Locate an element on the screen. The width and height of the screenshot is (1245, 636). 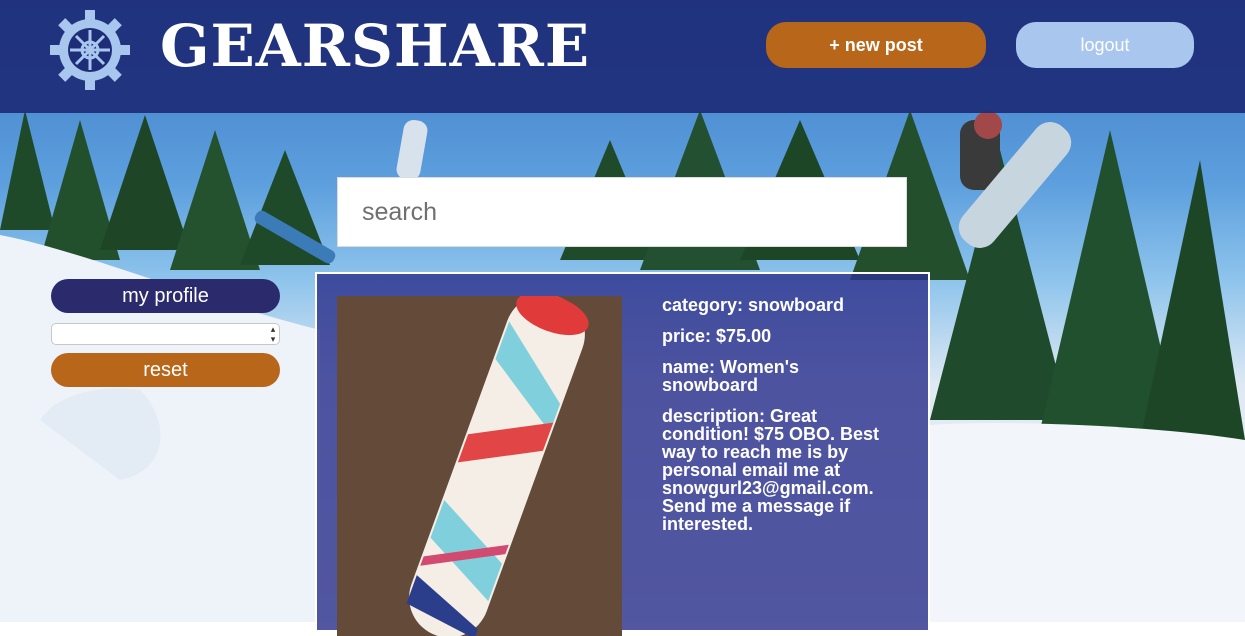
reset-button: reset is located at coordinates (165, 370).